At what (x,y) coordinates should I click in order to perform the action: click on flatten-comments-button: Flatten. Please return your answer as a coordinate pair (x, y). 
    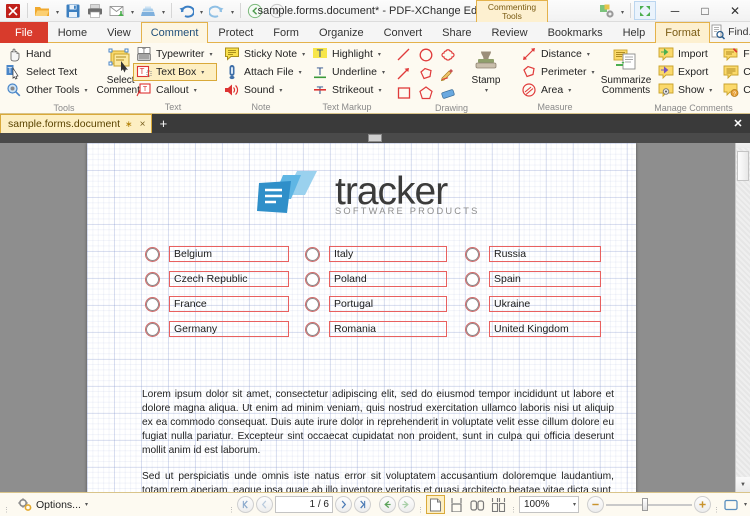
    Looking at the image, I should click on (735, 54).